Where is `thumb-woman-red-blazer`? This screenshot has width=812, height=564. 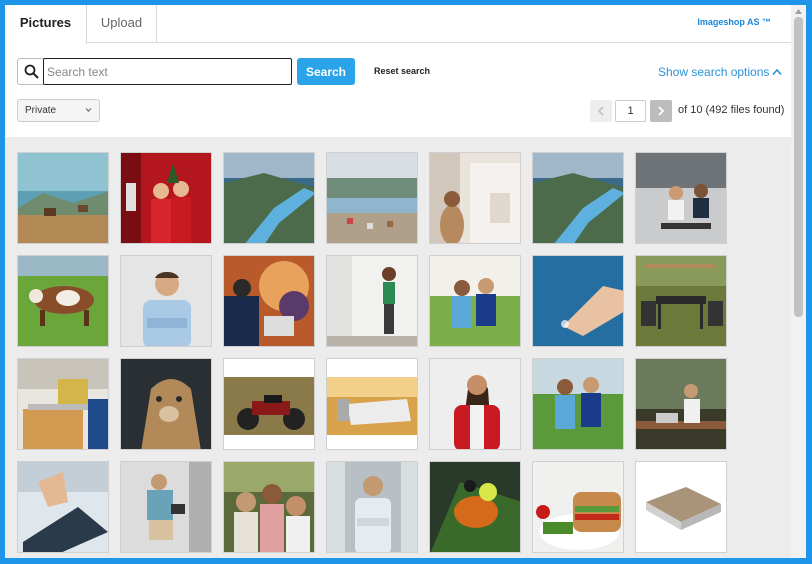
thumb-woman-red-blazer is located at coordinates (475, 404).